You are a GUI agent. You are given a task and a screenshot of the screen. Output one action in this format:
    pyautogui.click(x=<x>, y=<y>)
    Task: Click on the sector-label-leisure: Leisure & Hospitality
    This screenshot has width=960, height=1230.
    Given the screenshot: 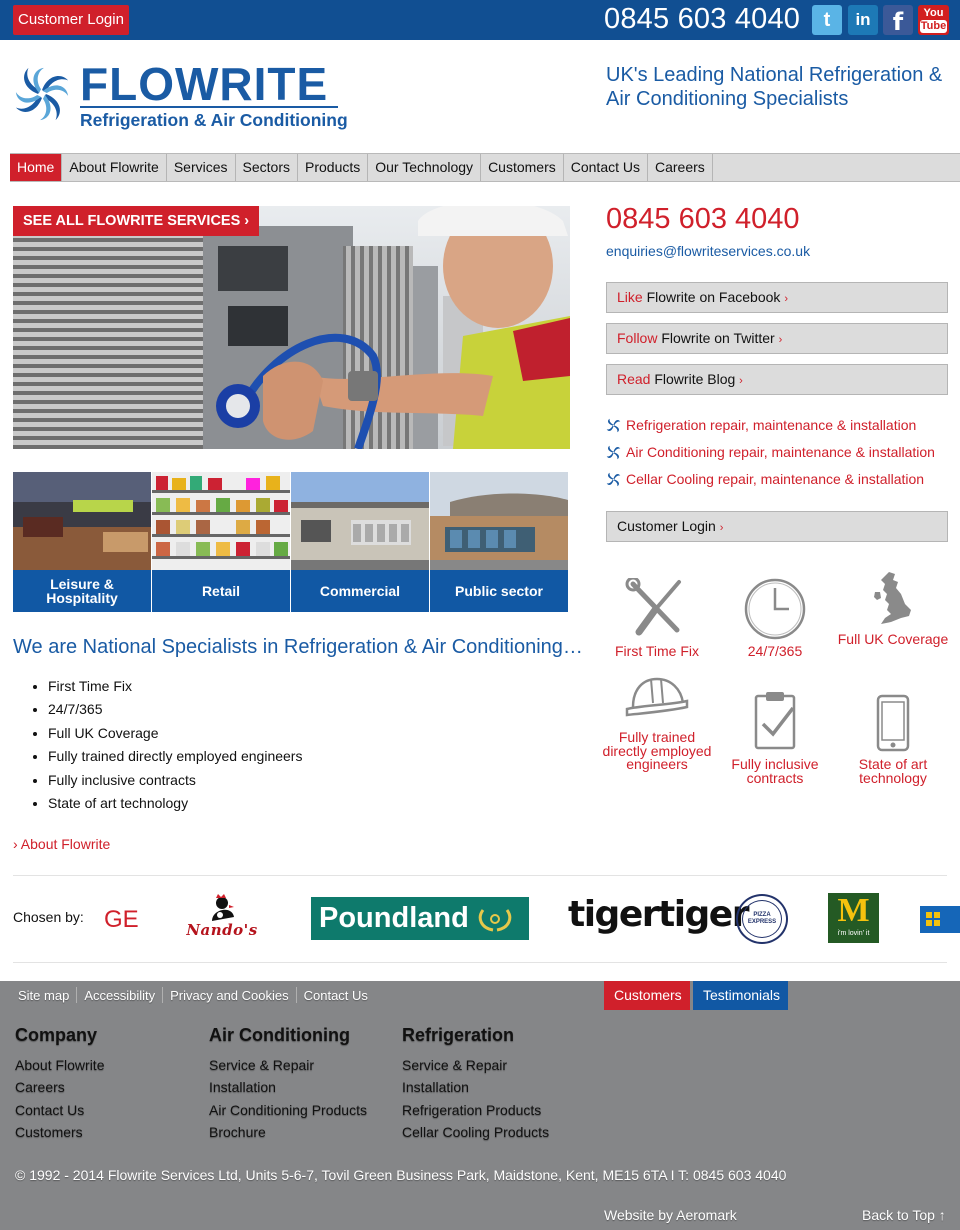 What is the action you would take?
    pyautogui.click(x=82, y=591)
    